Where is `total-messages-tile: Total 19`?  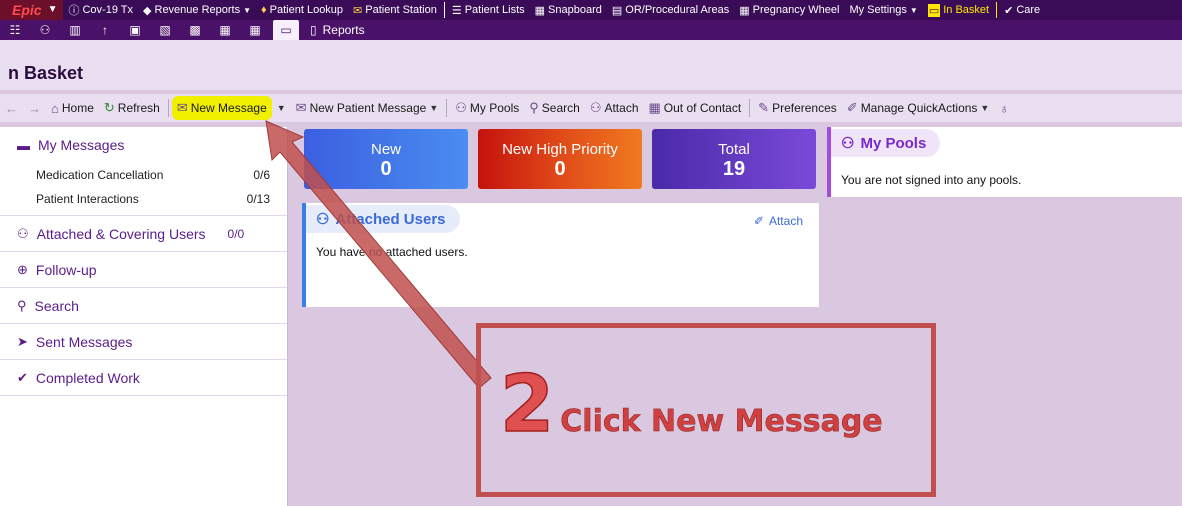
total-messages-tile: Total 19 is located at coordinates (734, 159).